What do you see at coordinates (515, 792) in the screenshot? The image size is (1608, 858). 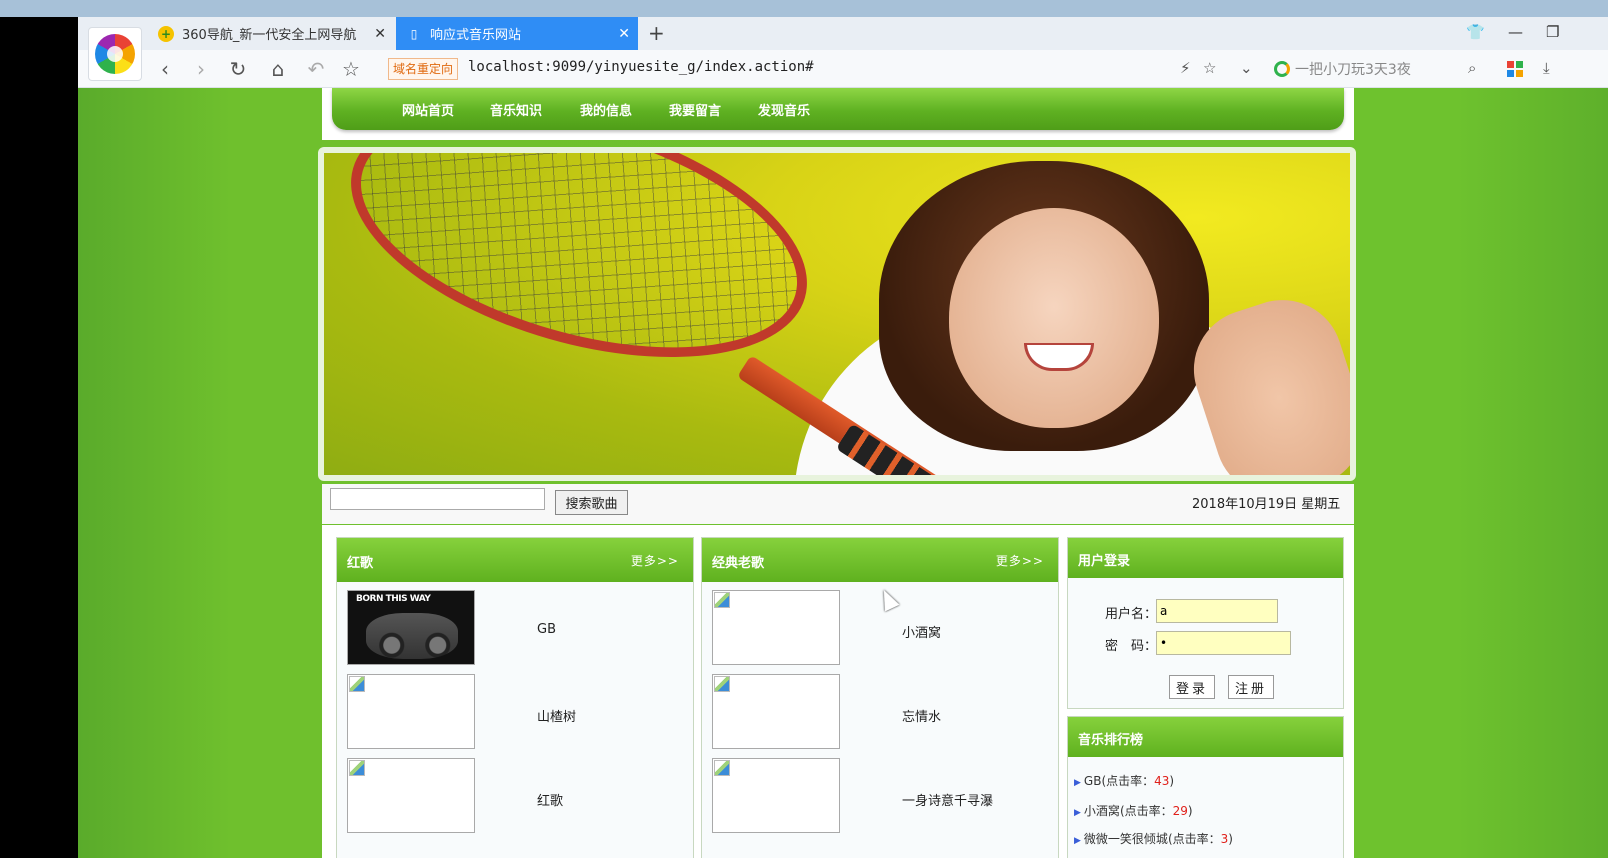 I see `song-item: 红歌` at bounding box center [515, 792].